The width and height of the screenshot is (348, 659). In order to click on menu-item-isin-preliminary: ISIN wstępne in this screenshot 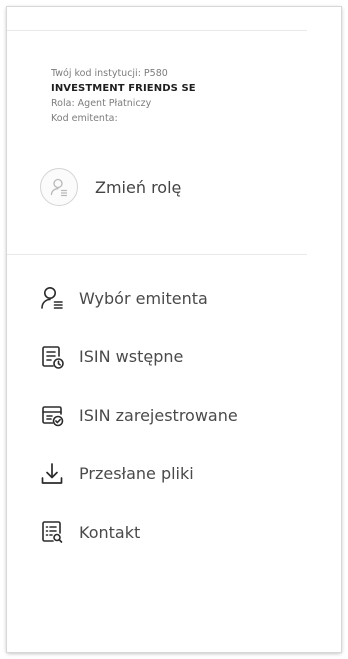, I will do `click(188, 357)`.